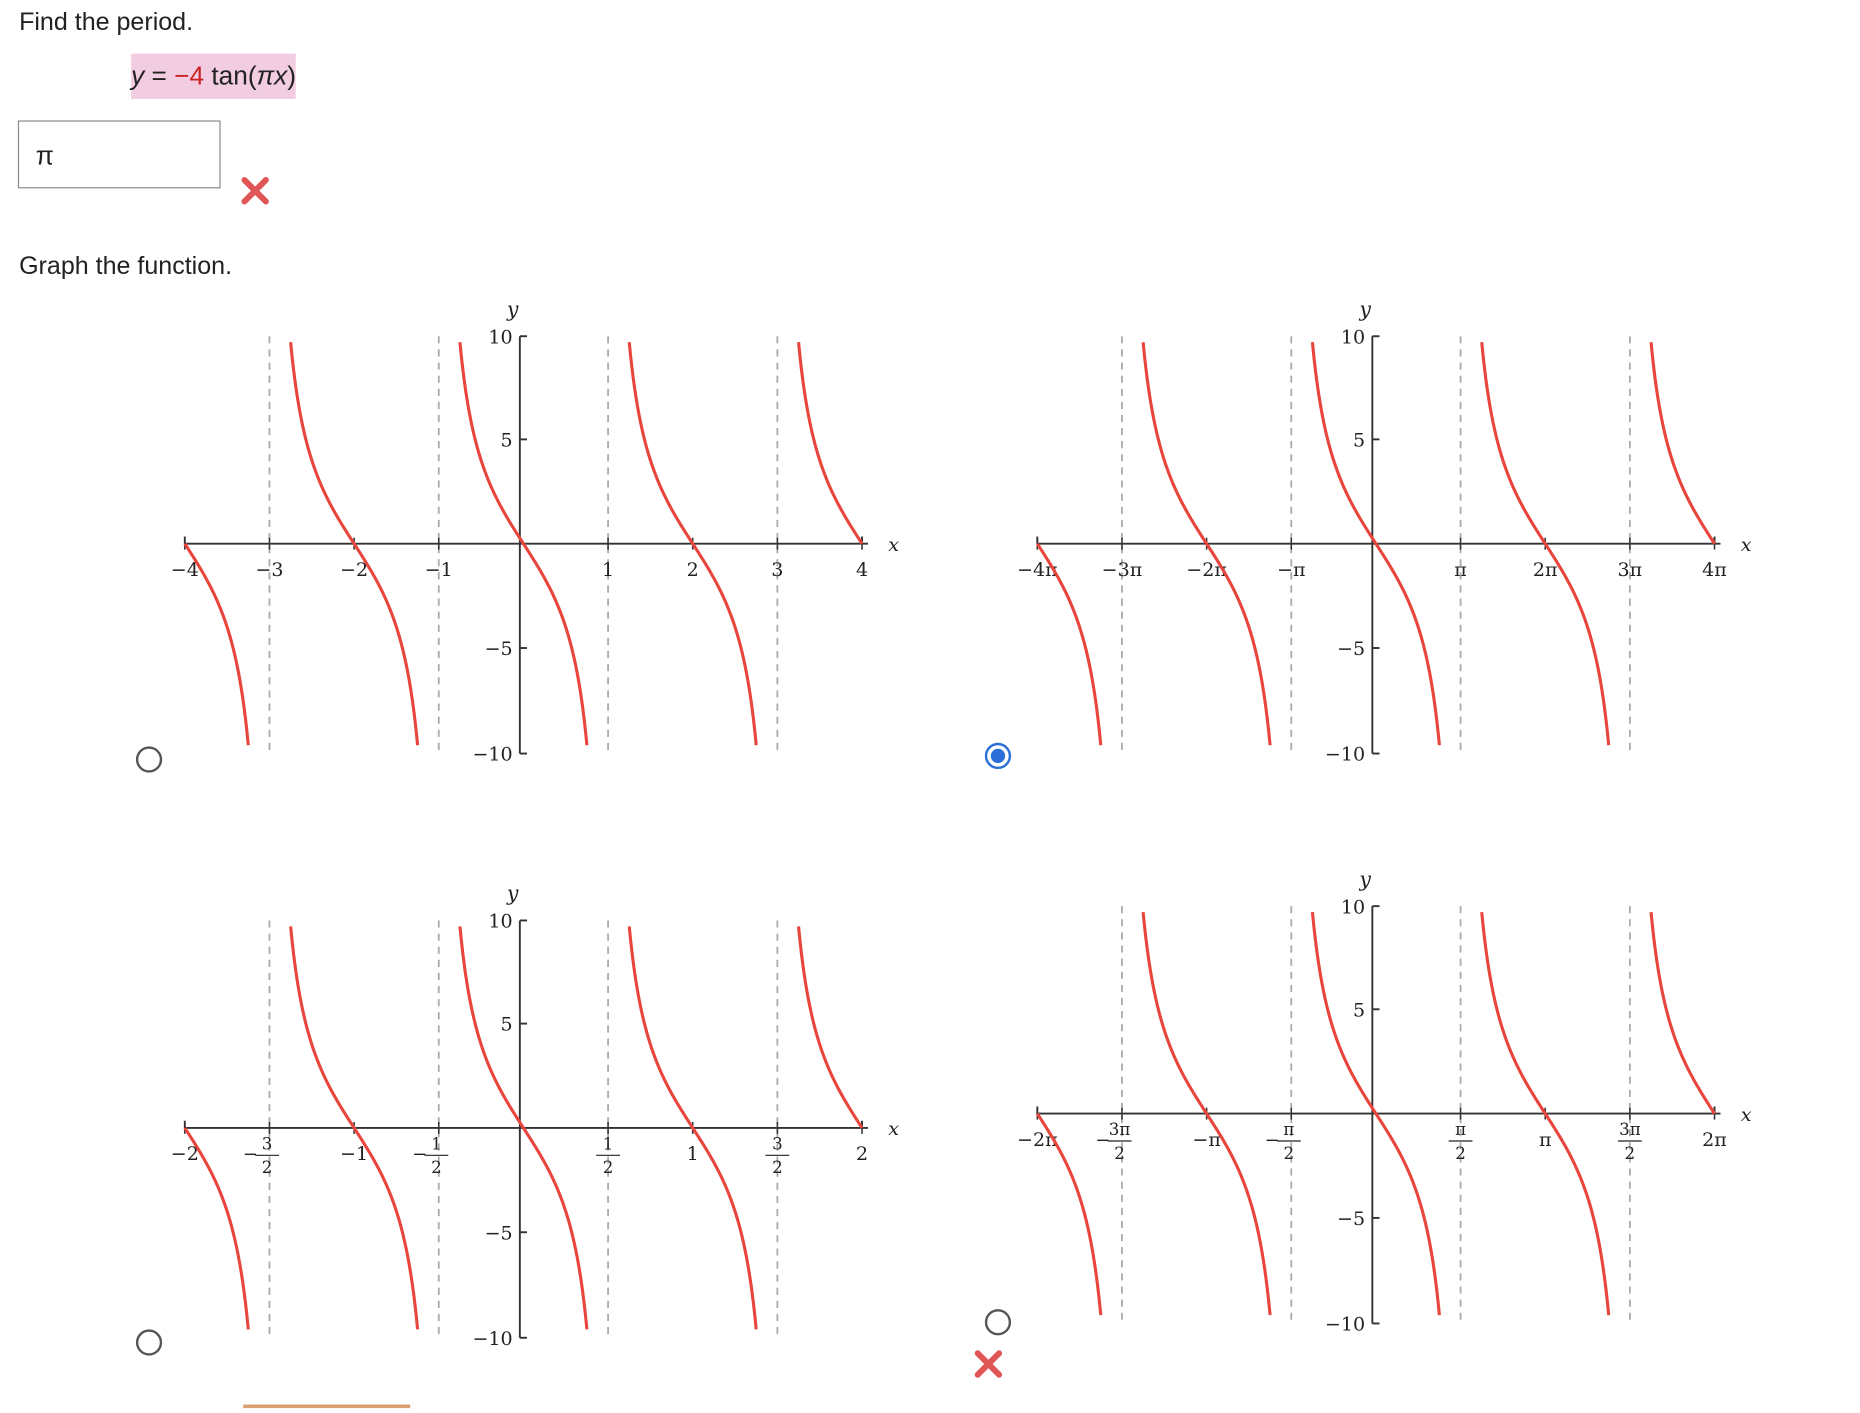  Describe the element at coordinates (1291, 570) in the screenshot. I see `x-tick-label: −π` at that location.